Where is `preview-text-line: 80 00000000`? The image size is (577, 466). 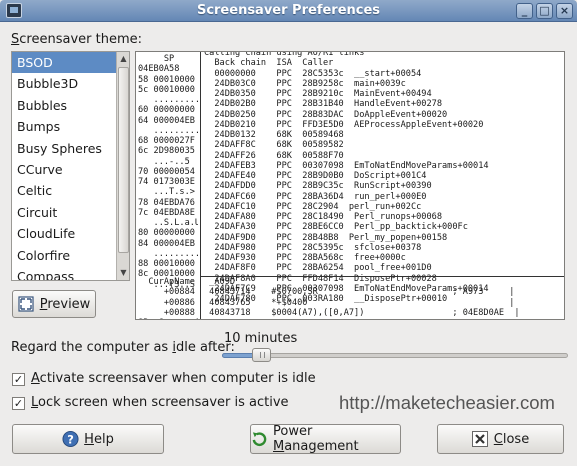
preview-text-line: 80 00000000 is located at coordinates (166, 233).